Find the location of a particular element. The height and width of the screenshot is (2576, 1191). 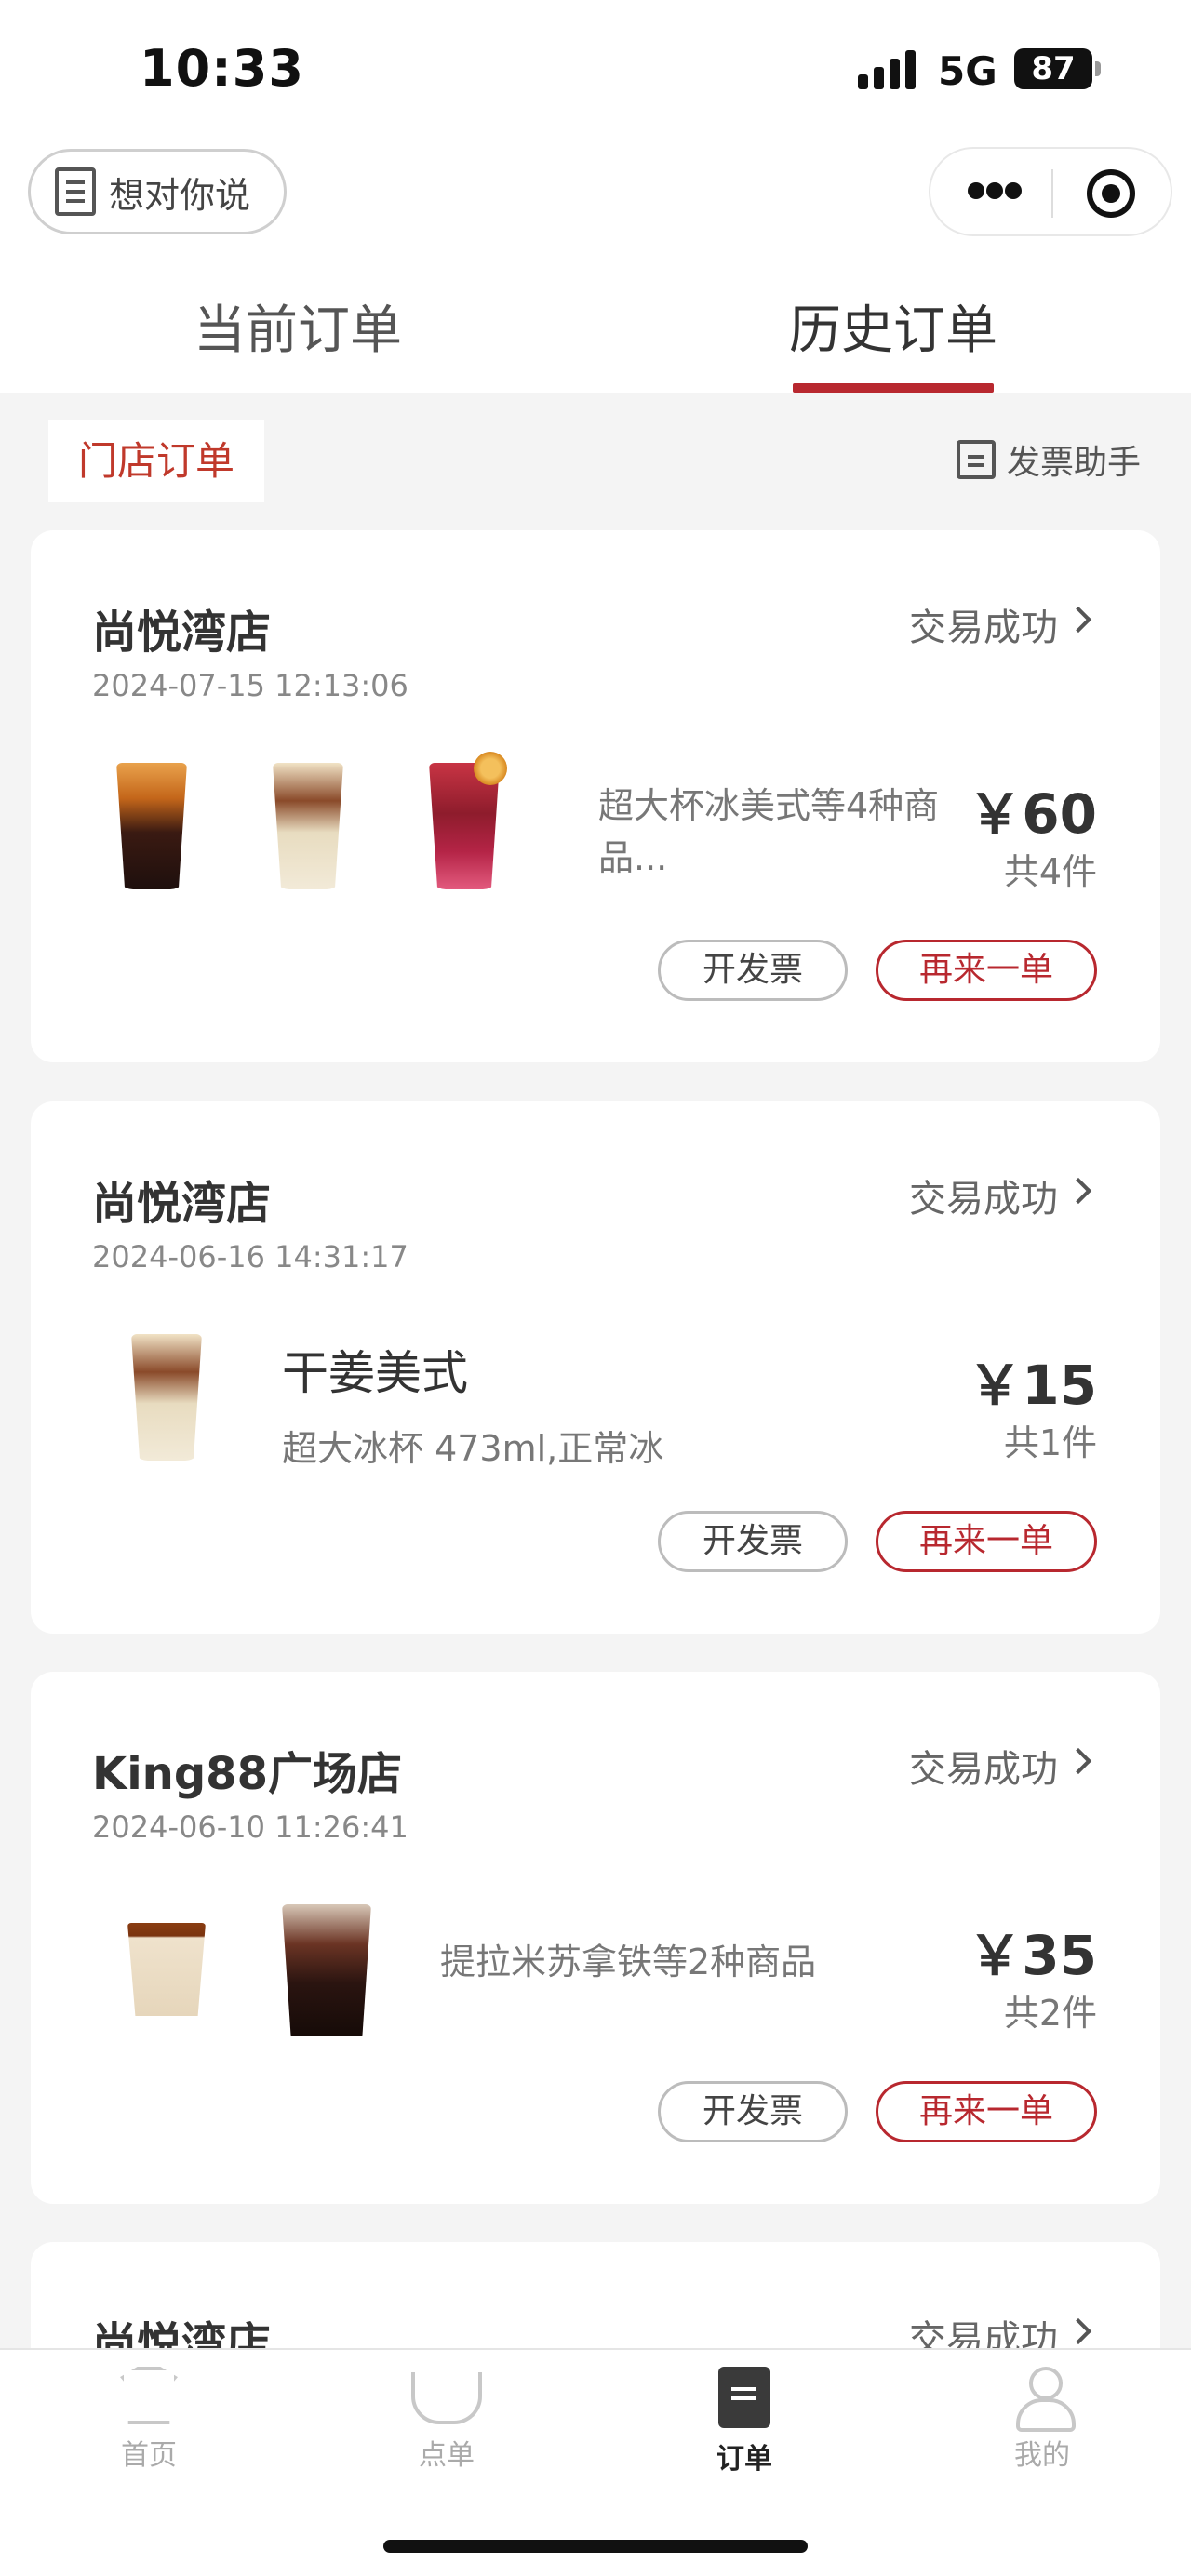

item-name: 干姜美式 is located at coordinates (375, 1373).